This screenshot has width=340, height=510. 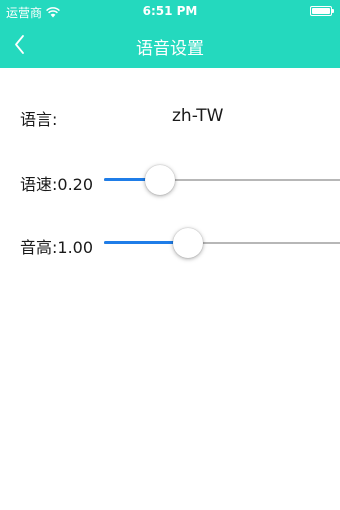 I want to click on nav-bar: 语音设置, so click(x=170, y=45).